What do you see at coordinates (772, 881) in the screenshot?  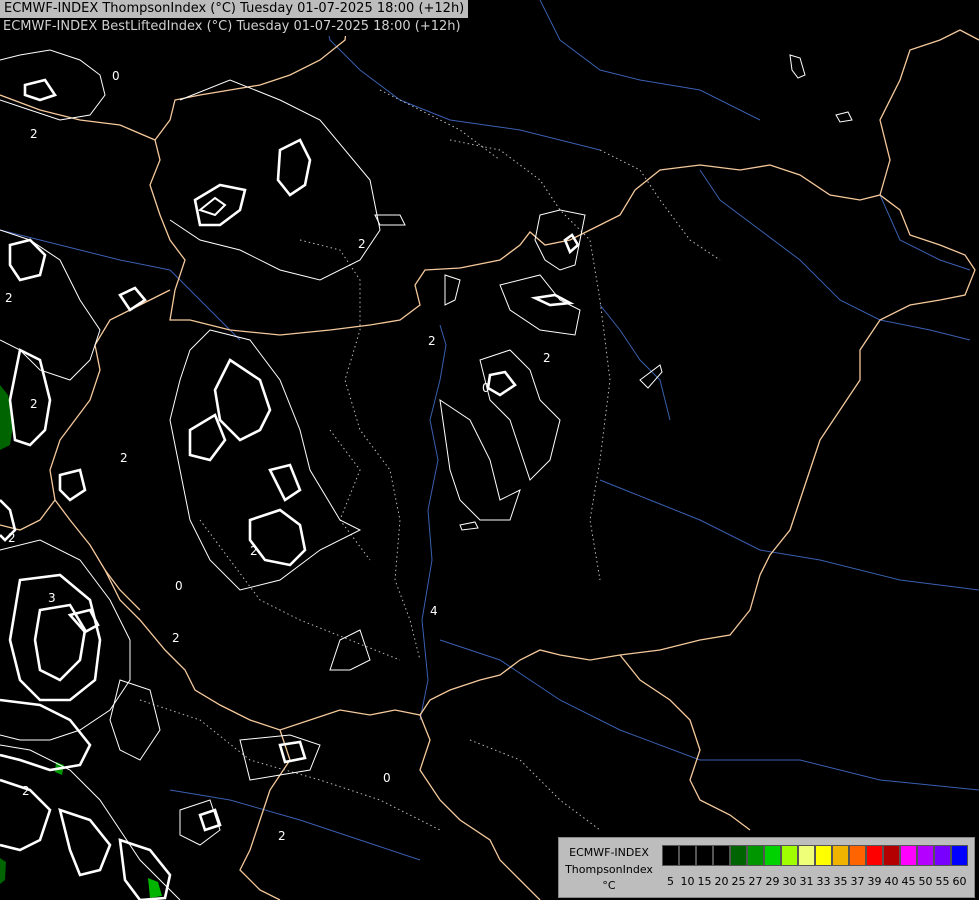 I see `legend-tick-label: 29` at bounding box center [772, 881].